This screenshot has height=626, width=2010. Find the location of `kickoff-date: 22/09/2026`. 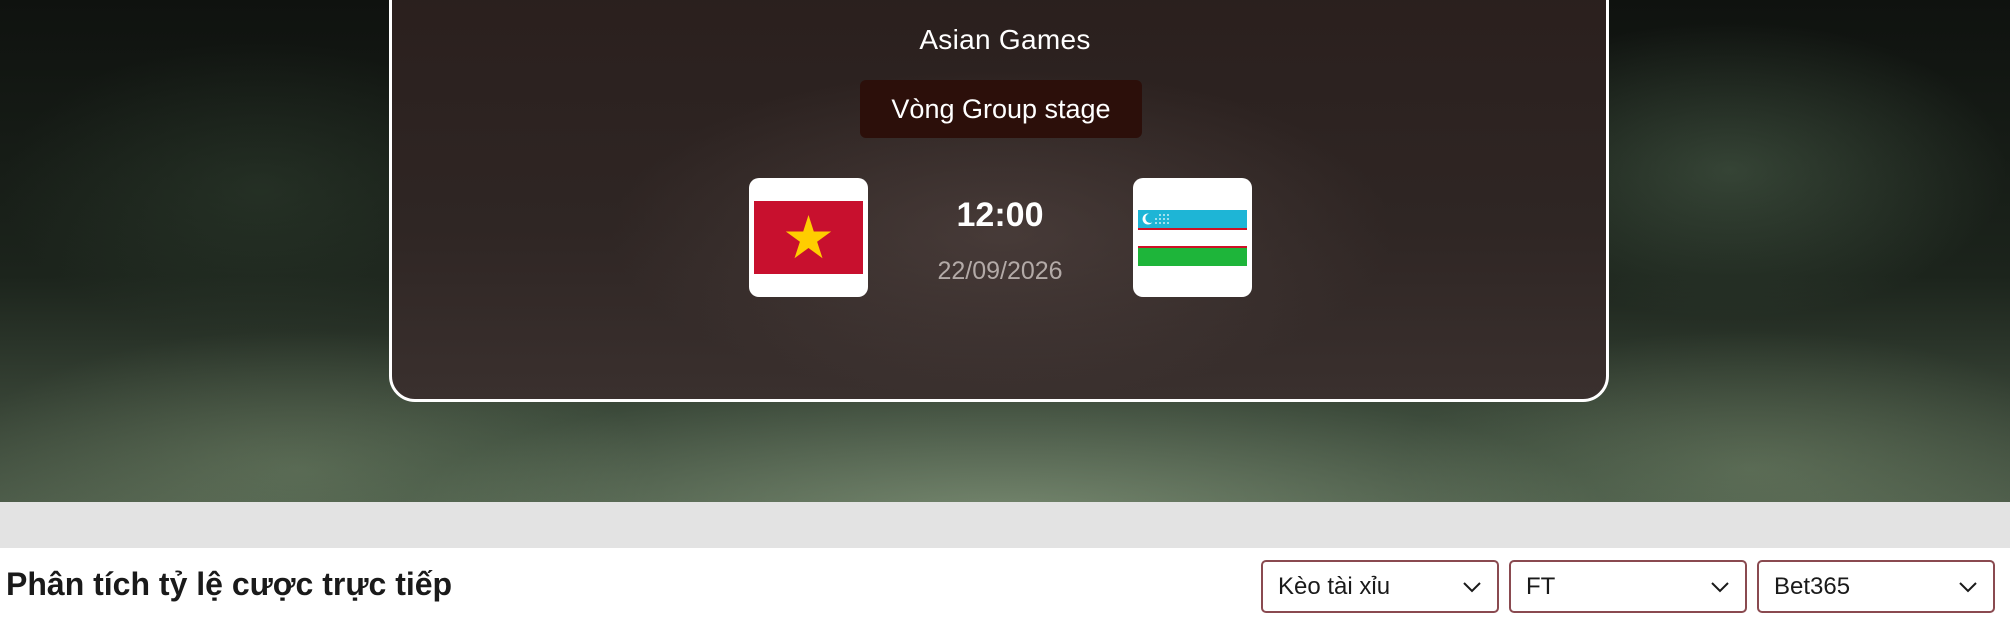

kickoff-date: 22/09/2026 is located at coordinates (1000, 271).